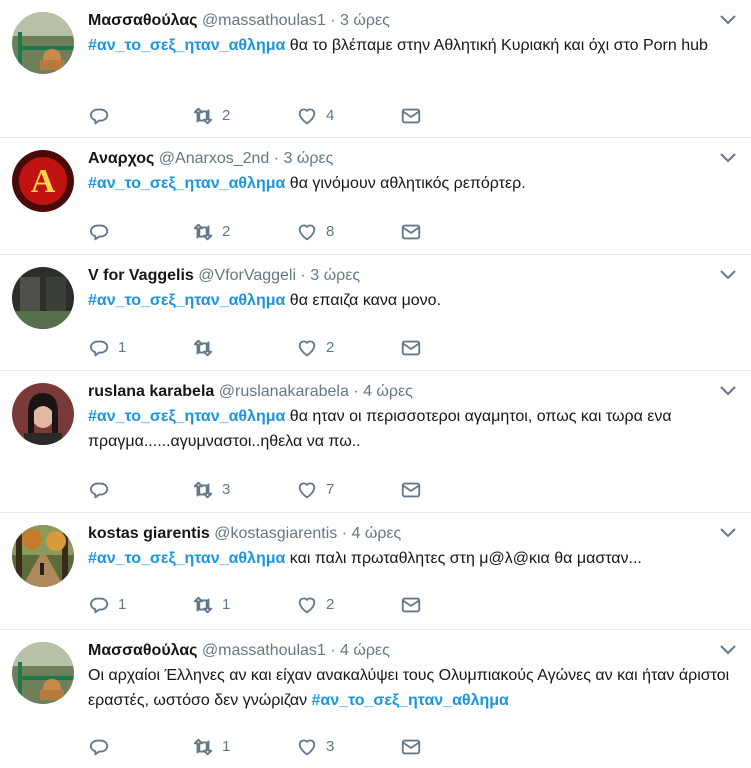 This screenshot has height=768, width=751. Describe the element at coordinates (330, 746) in the screenshot. I see `like-count: 3` at that location.